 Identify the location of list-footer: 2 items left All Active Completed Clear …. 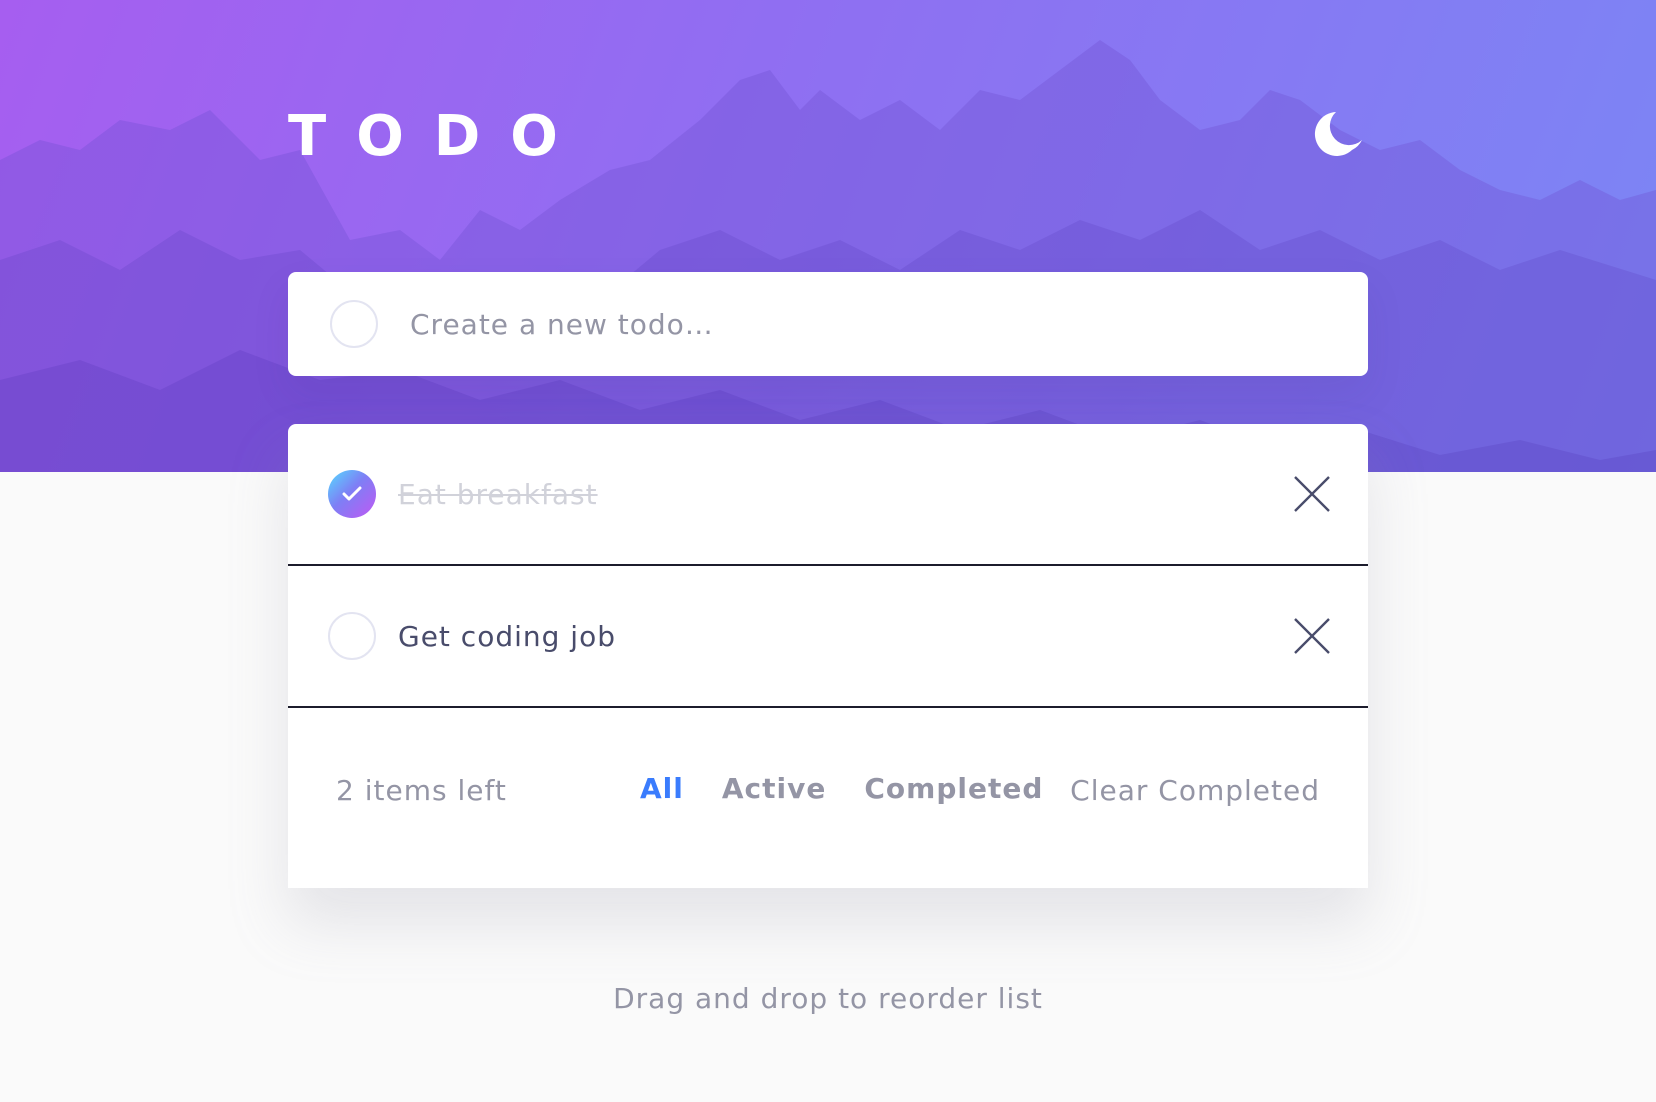
(828, 800).